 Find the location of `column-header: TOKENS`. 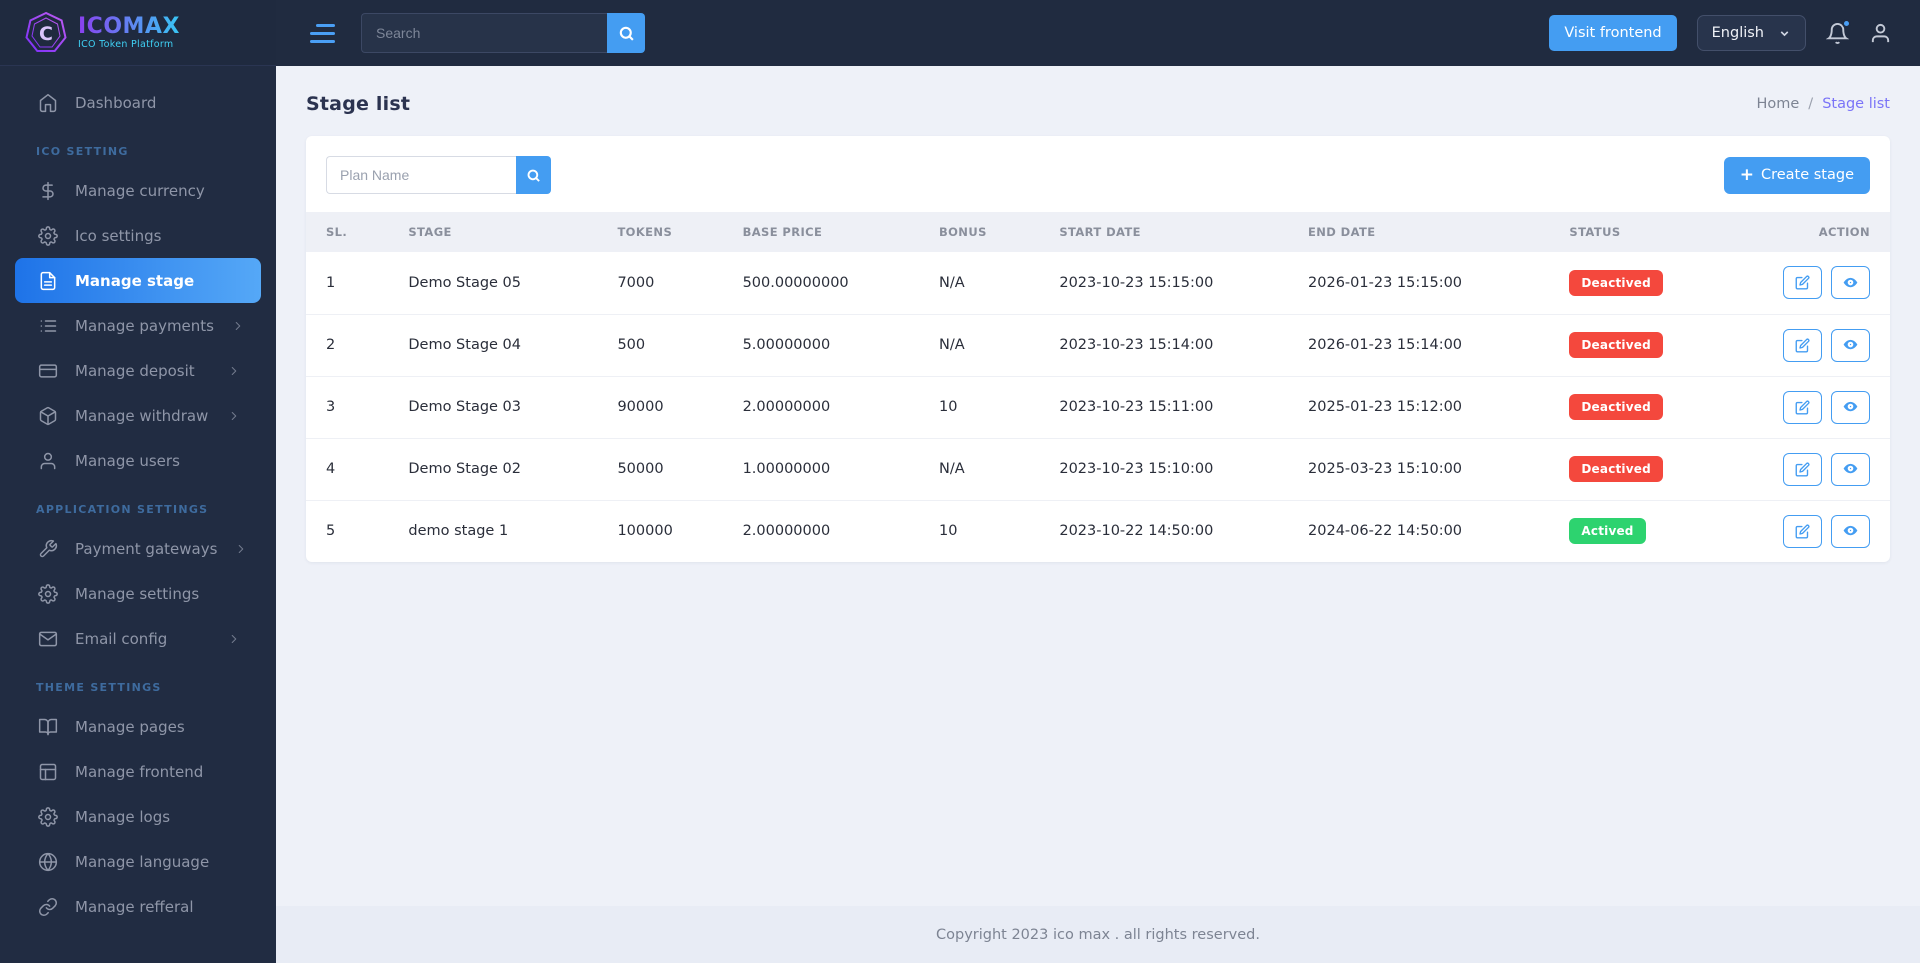

column-header: TOKENS is located at coordinates (660, 232).